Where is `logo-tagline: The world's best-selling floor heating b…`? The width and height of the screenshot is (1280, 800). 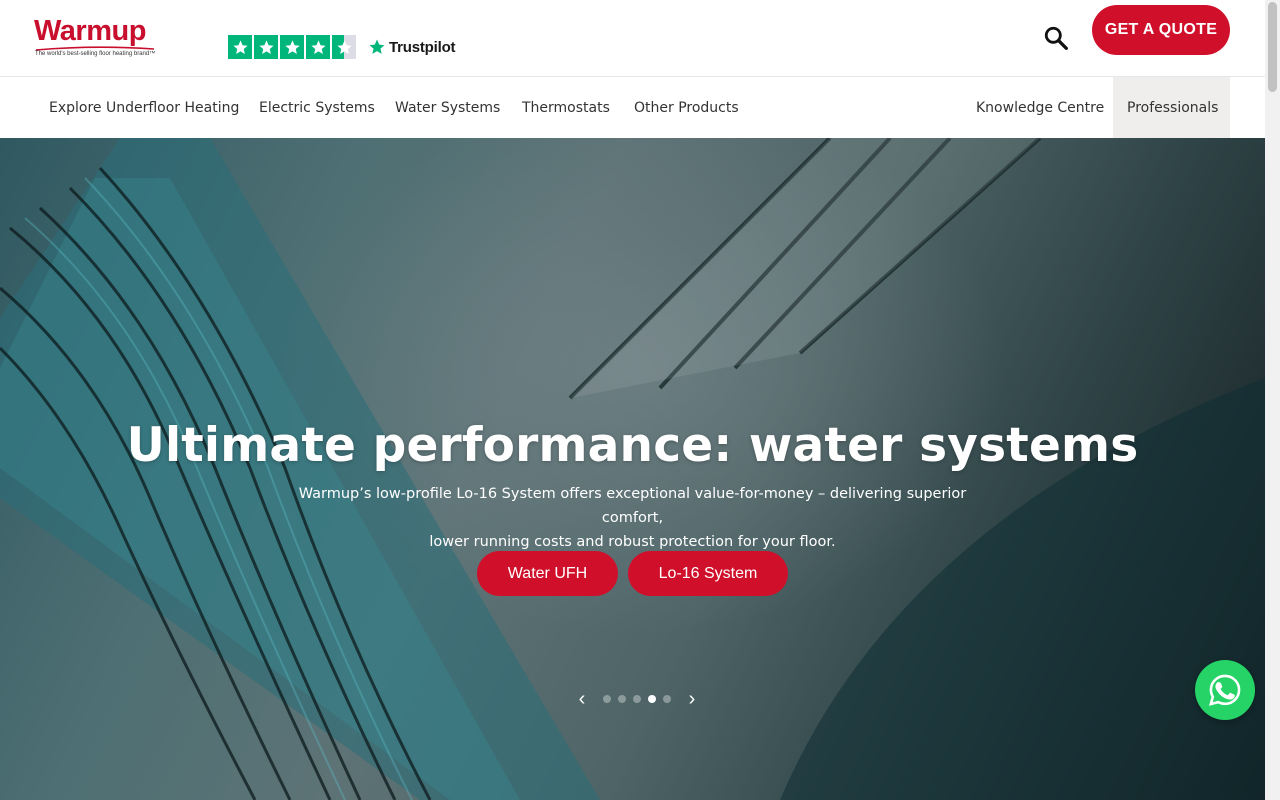 logo-tagline: The world's best-selling floor heating b… is located at coordinates (95, 54).